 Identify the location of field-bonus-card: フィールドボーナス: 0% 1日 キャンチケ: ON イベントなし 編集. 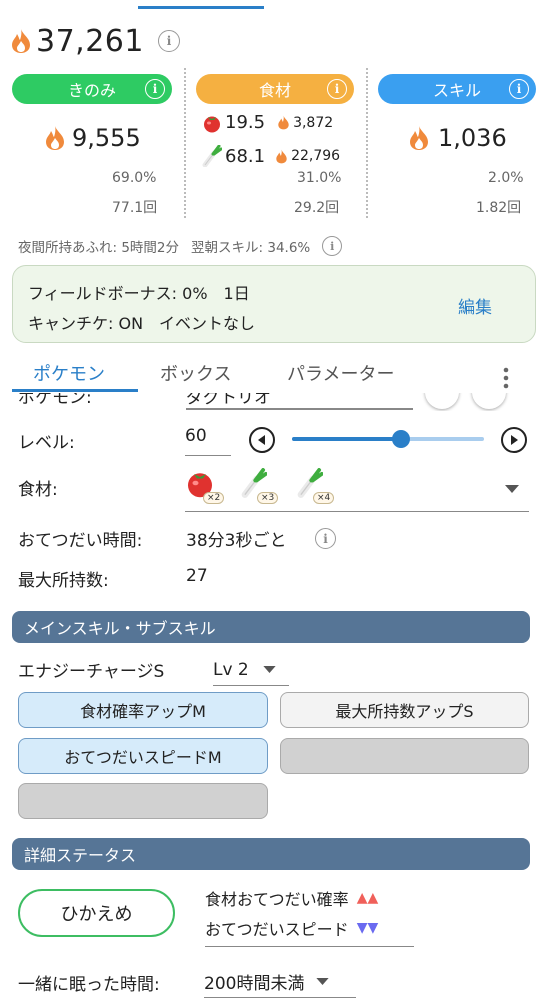
(274, 304).